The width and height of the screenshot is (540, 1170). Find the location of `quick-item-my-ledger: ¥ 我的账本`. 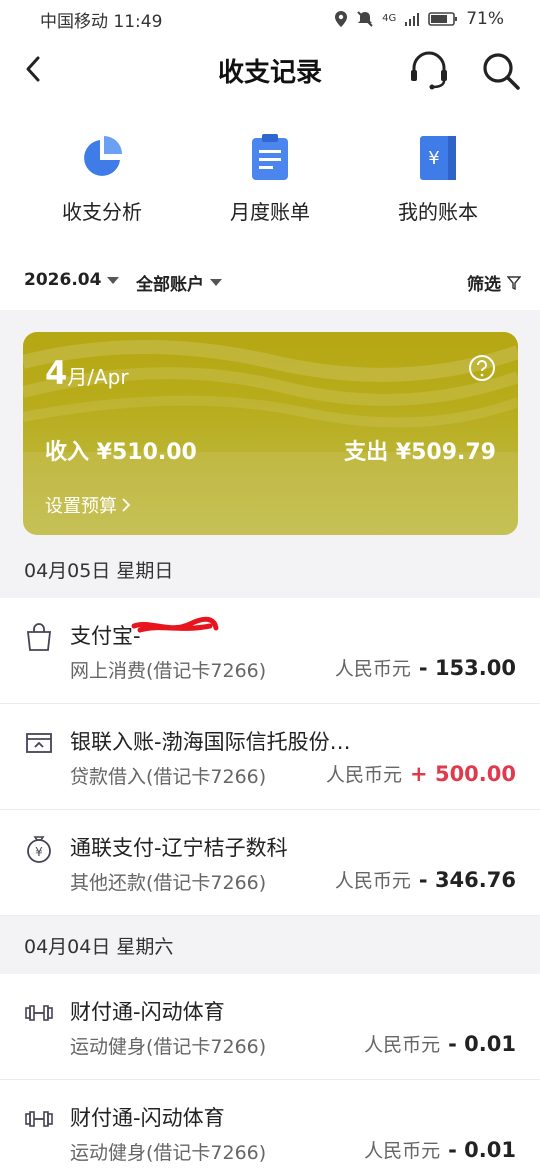

quick-item-my-ledger: ¥ 我的账本 is located at coordinates (438, 178).